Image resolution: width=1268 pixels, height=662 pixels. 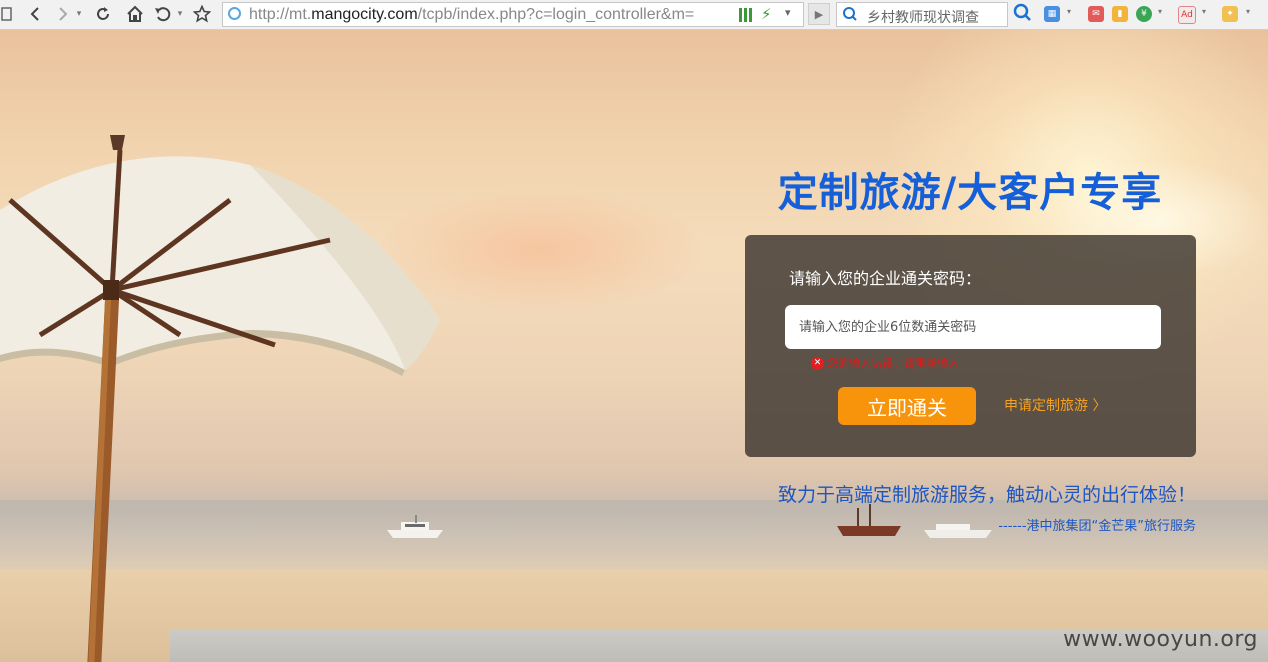 I want to click on undo-dropdown-icon: ▾, so click(x=180, y=14).